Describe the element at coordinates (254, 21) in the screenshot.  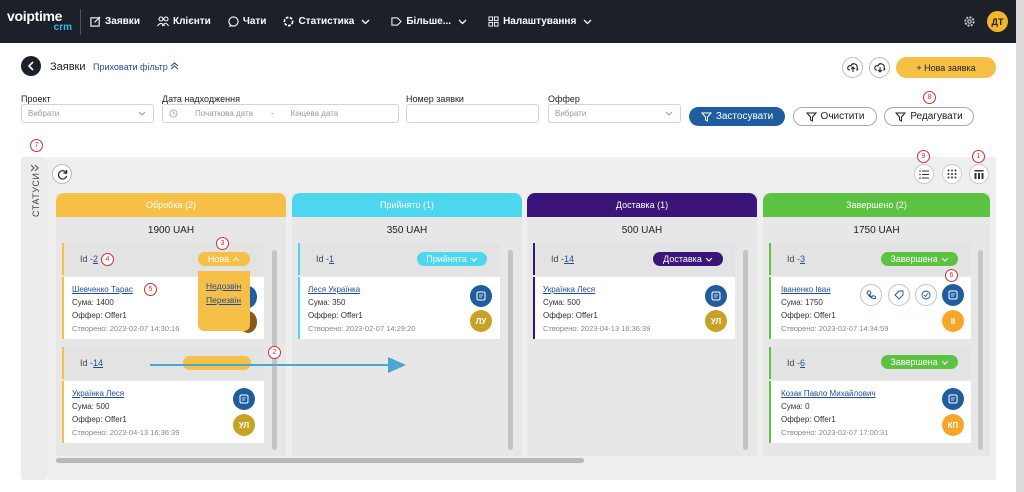
I see `nav-label: Чати` at that location.